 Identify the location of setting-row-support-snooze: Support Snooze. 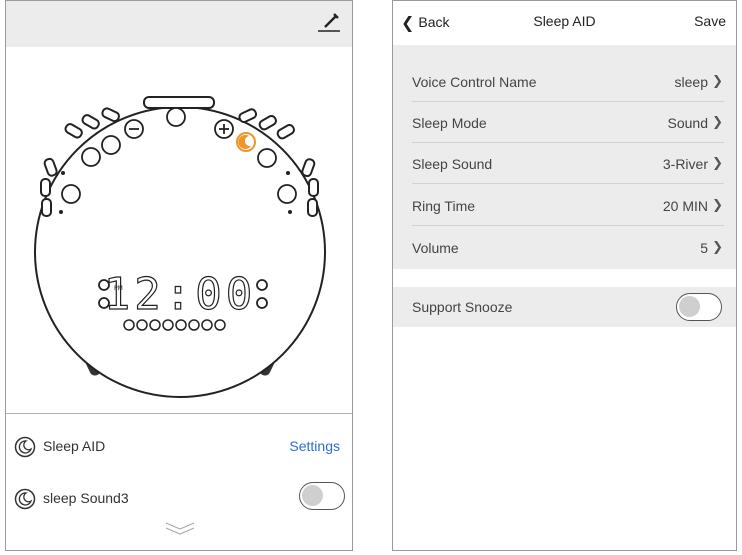
(564, 307).